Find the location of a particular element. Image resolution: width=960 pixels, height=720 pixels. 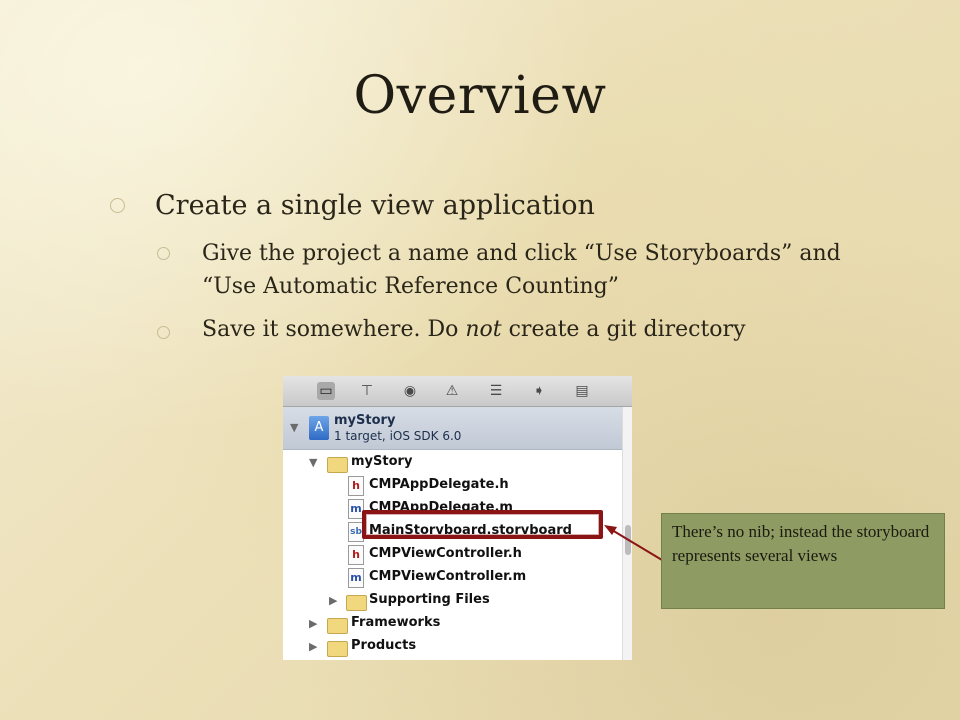

tree-item-frameworks: ▶ Frameworks is located at coordinates (452, 624).